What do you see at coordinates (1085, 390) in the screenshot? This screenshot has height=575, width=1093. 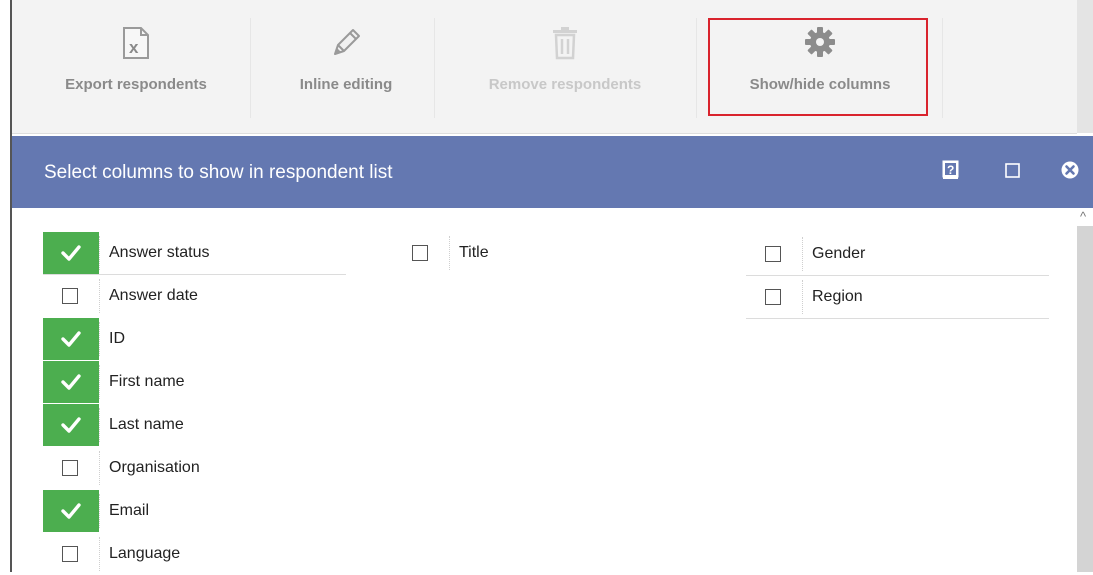 I see `vertical-scrollbar` at bounding box center [1085, 390].